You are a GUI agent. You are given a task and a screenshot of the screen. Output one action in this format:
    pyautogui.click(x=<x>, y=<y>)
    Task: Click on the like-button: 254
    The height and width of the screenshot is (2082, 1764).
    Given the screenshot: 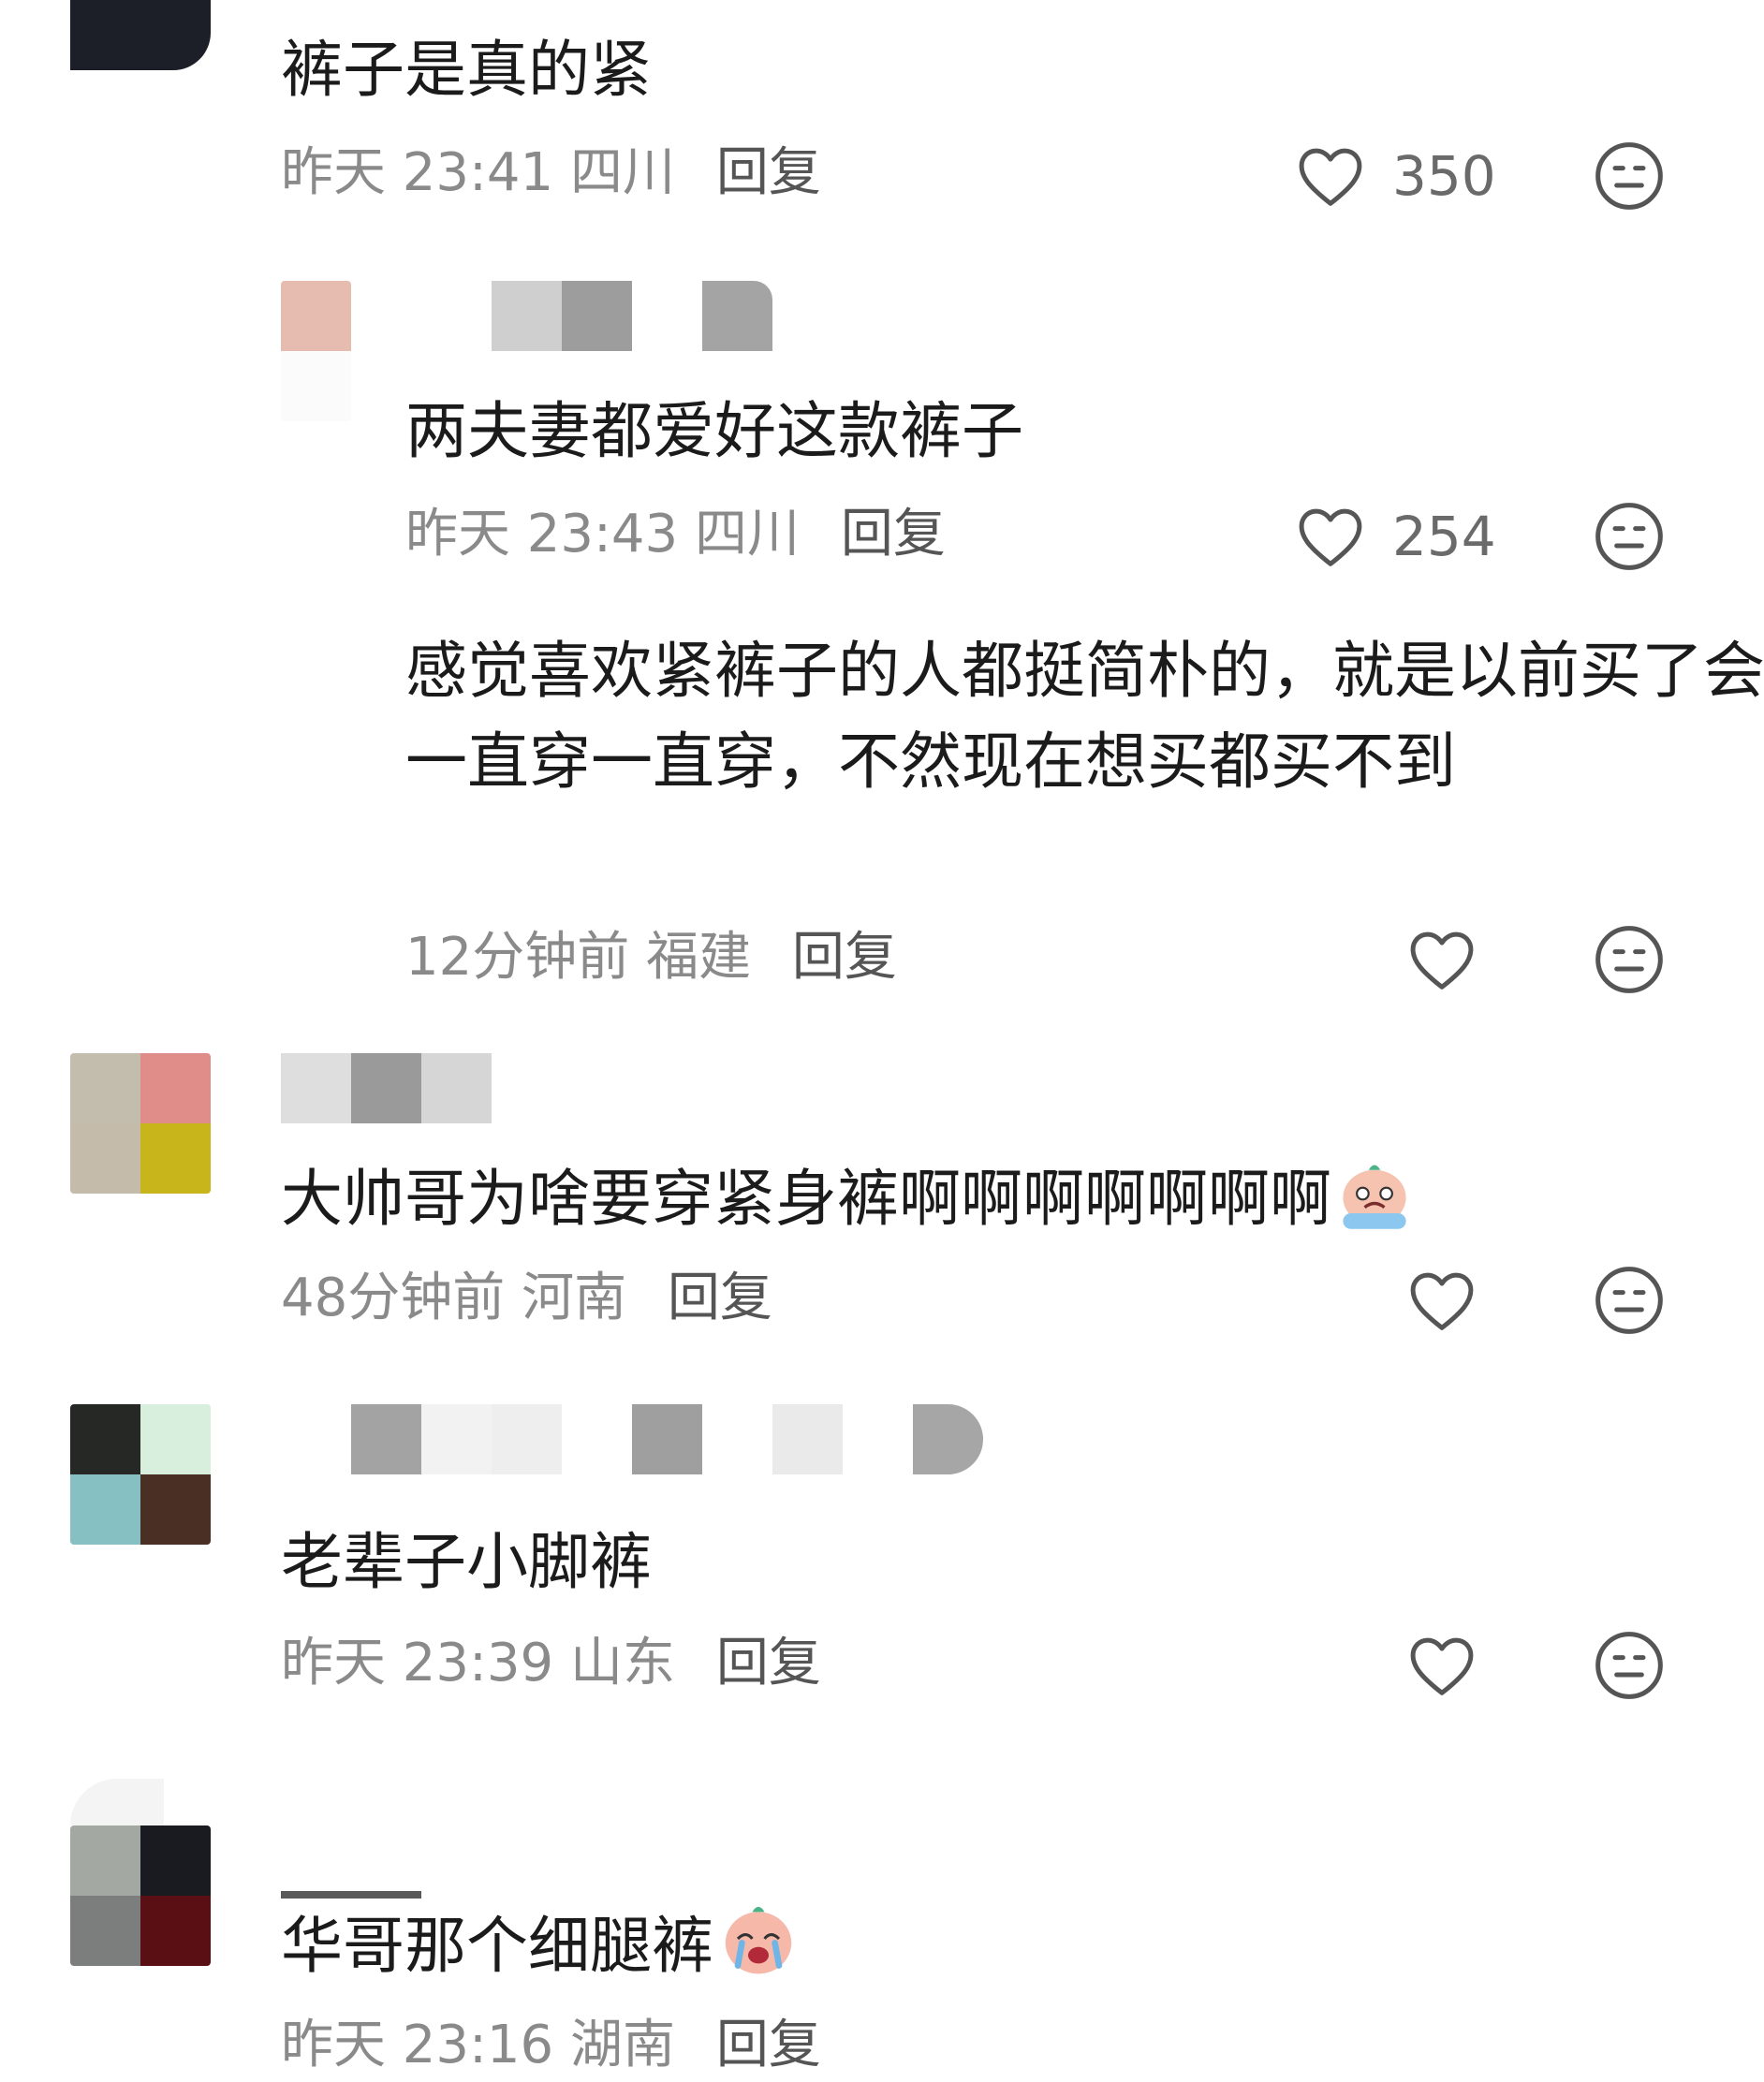 What is the action you would take?
    pyautogui.click(x=1395, y=536)
    